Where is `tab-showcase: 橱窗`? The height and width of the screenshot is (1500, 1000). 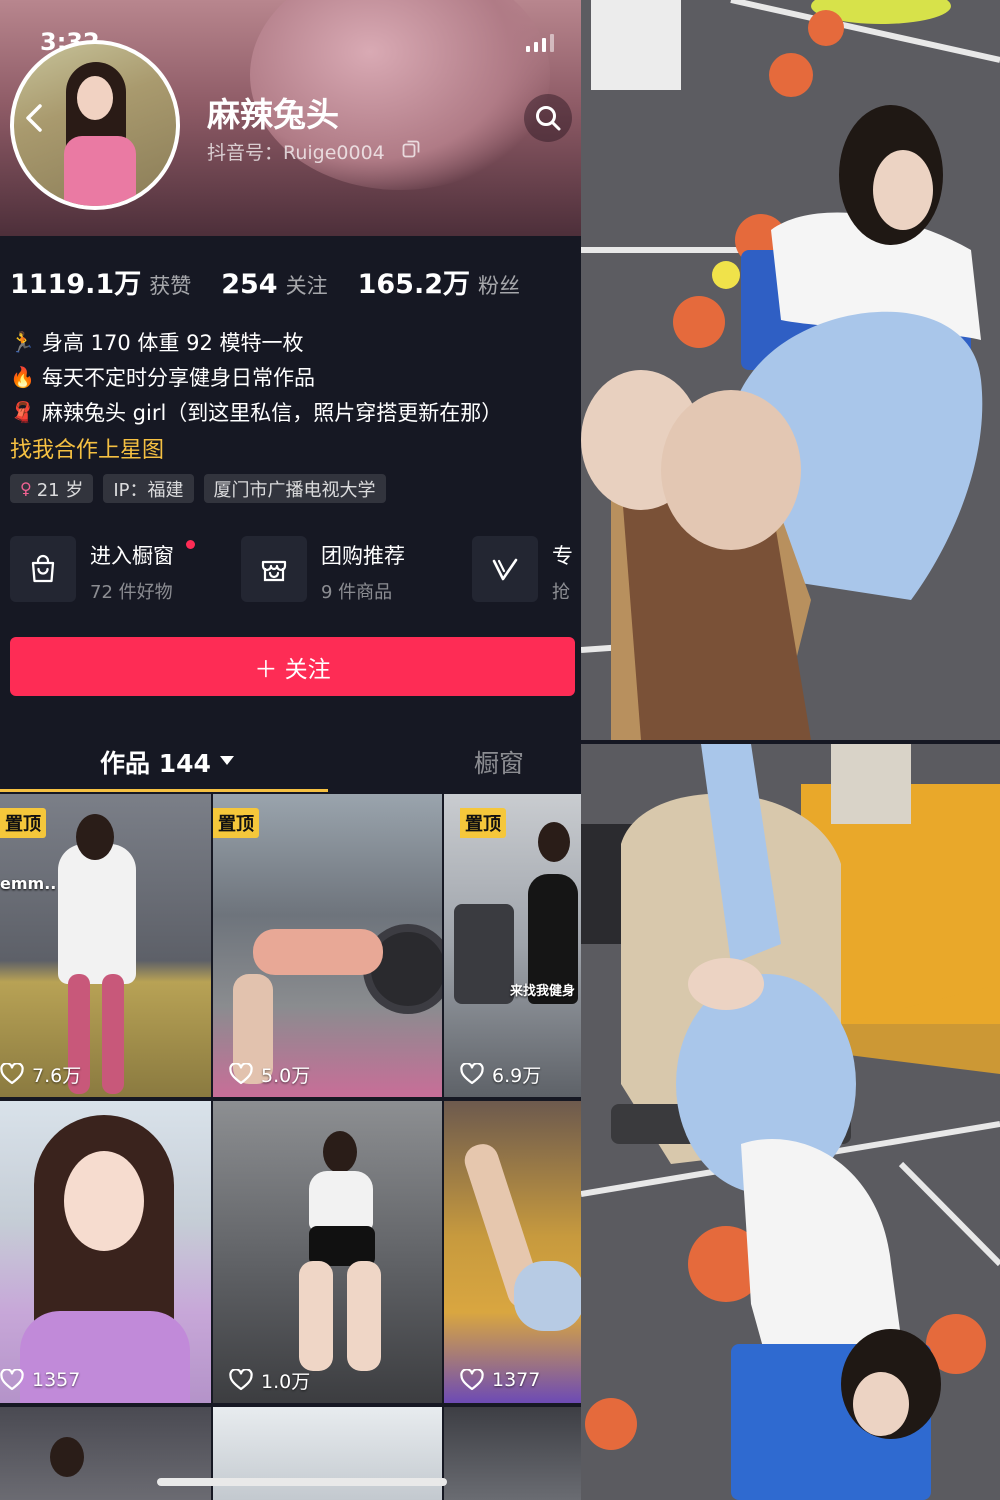 tab-showcase: 橱窗 is located at coordinates (499, 762).